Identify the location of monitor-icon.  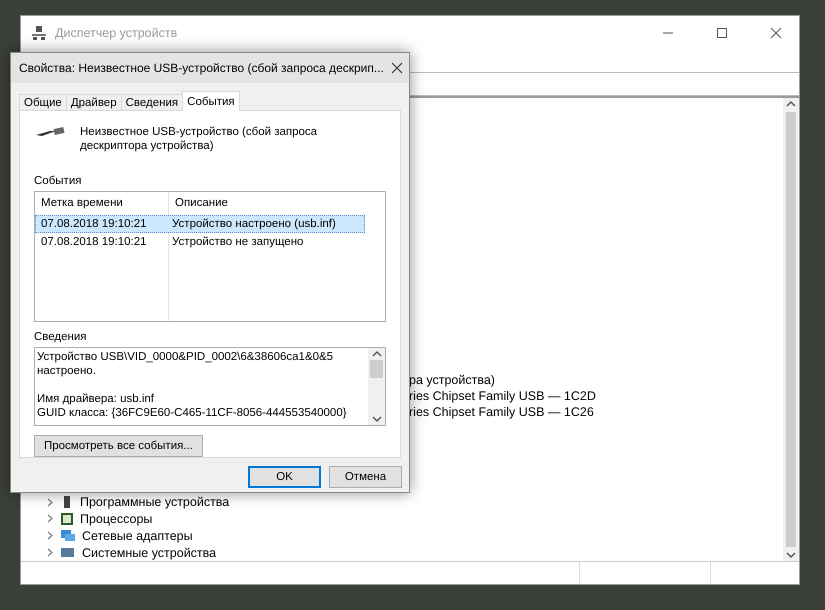
(68, 535).